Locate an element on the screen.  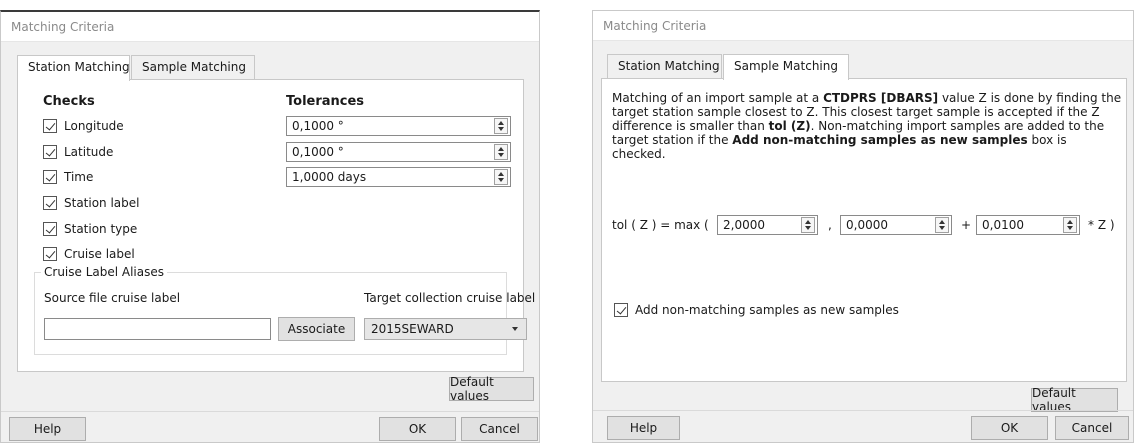
tolerance-min-spinbox: 0,0000 is located at coordinates (896, 225).